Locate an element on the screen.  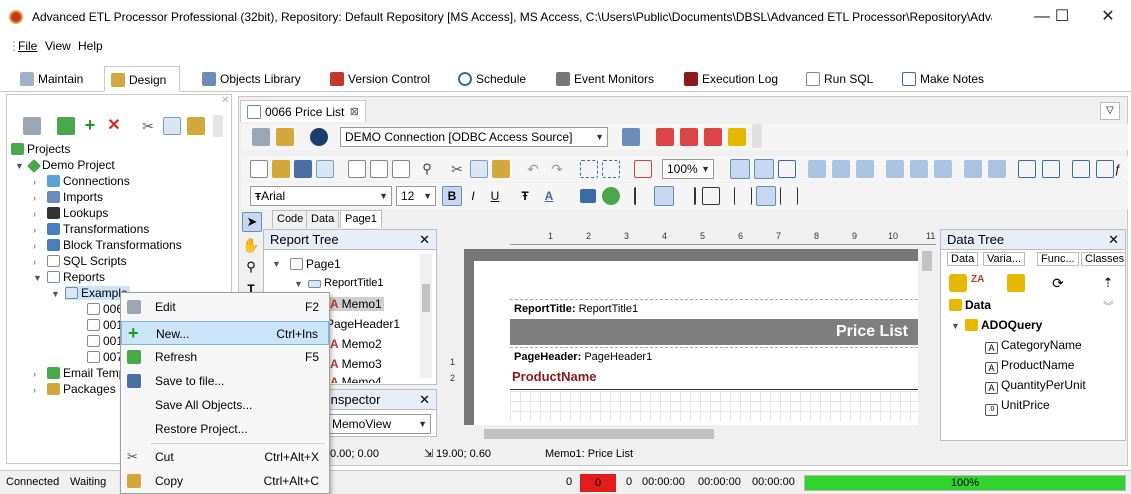
hand-icon: ✋ is located at coordinates (251, 245).